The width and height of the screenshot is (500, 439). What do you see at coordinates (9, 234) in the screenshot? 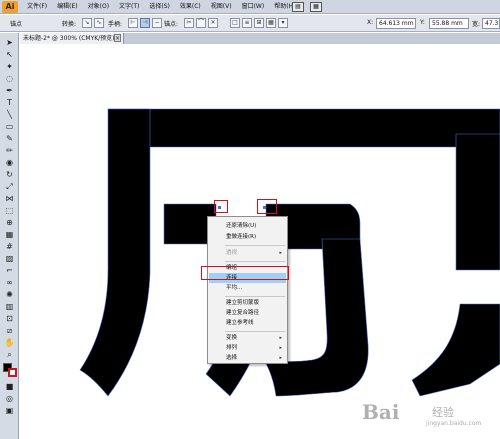
I see `perspective-grid-tool-icon: ▦` at bounding box center [9, 234].